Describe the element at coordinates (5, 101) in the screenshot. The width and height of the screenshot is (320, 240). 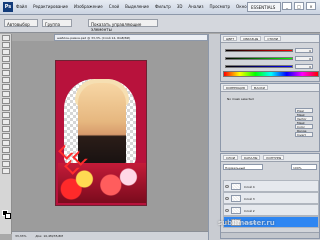
I see `history-brush-tool-icon` at that location.